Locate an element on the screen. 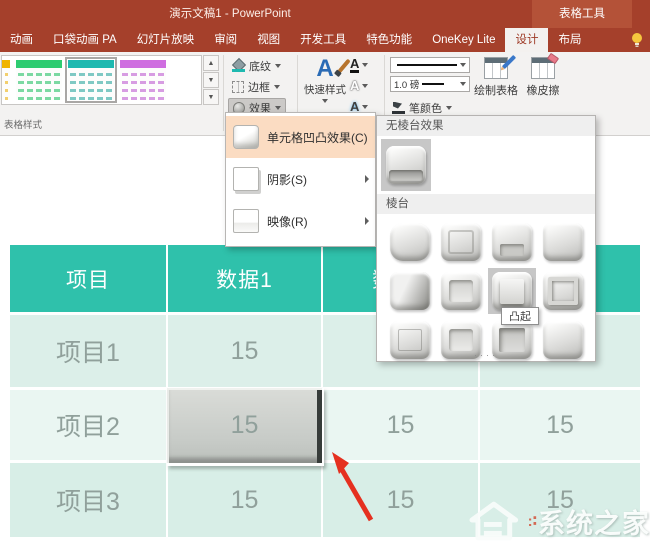  ribbon-separator is located at coordinates (223, 93).